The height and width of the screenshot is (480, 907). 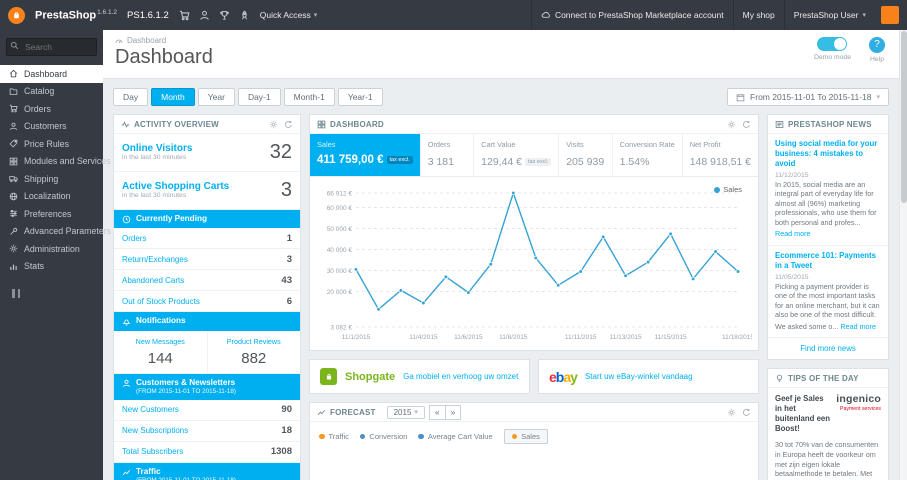 I want to click on row-value: 1, so click(x=289, y=238).